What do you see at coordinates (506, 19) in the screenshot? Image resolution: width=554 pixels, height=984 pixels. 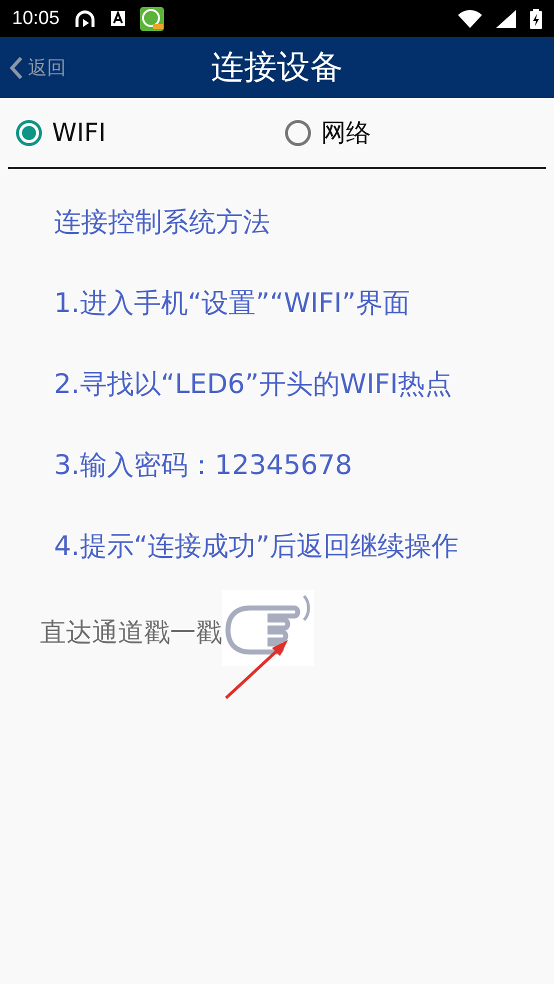 I see `signal-icon` at bounding box center [506, 19].